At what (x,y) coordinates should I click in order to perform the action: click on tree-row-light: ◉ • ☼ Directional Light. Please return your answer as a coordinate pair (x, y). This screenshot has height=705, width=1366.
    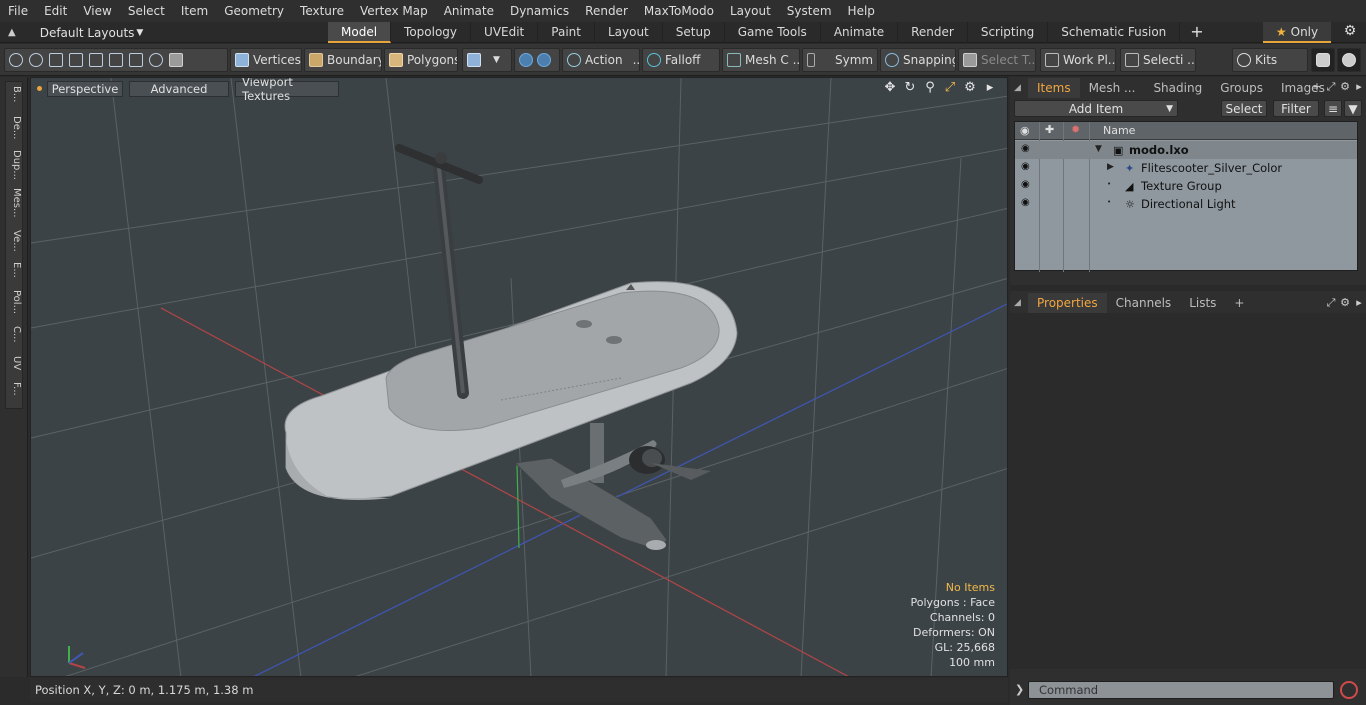
    Looking at the image, I should click on (1186, 204).